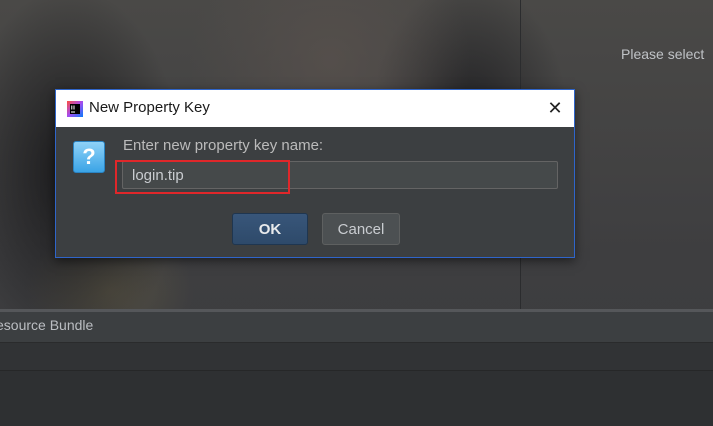 The width and height of the screenshot is (713, 426). I want to click on lower-toolbar, so click(356, 356).